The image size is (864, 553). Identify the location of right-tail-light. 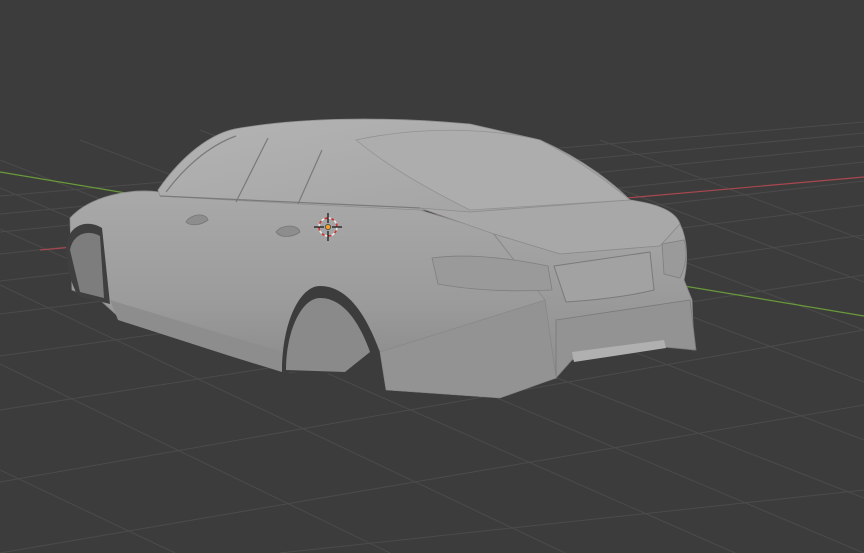
(674, 259).